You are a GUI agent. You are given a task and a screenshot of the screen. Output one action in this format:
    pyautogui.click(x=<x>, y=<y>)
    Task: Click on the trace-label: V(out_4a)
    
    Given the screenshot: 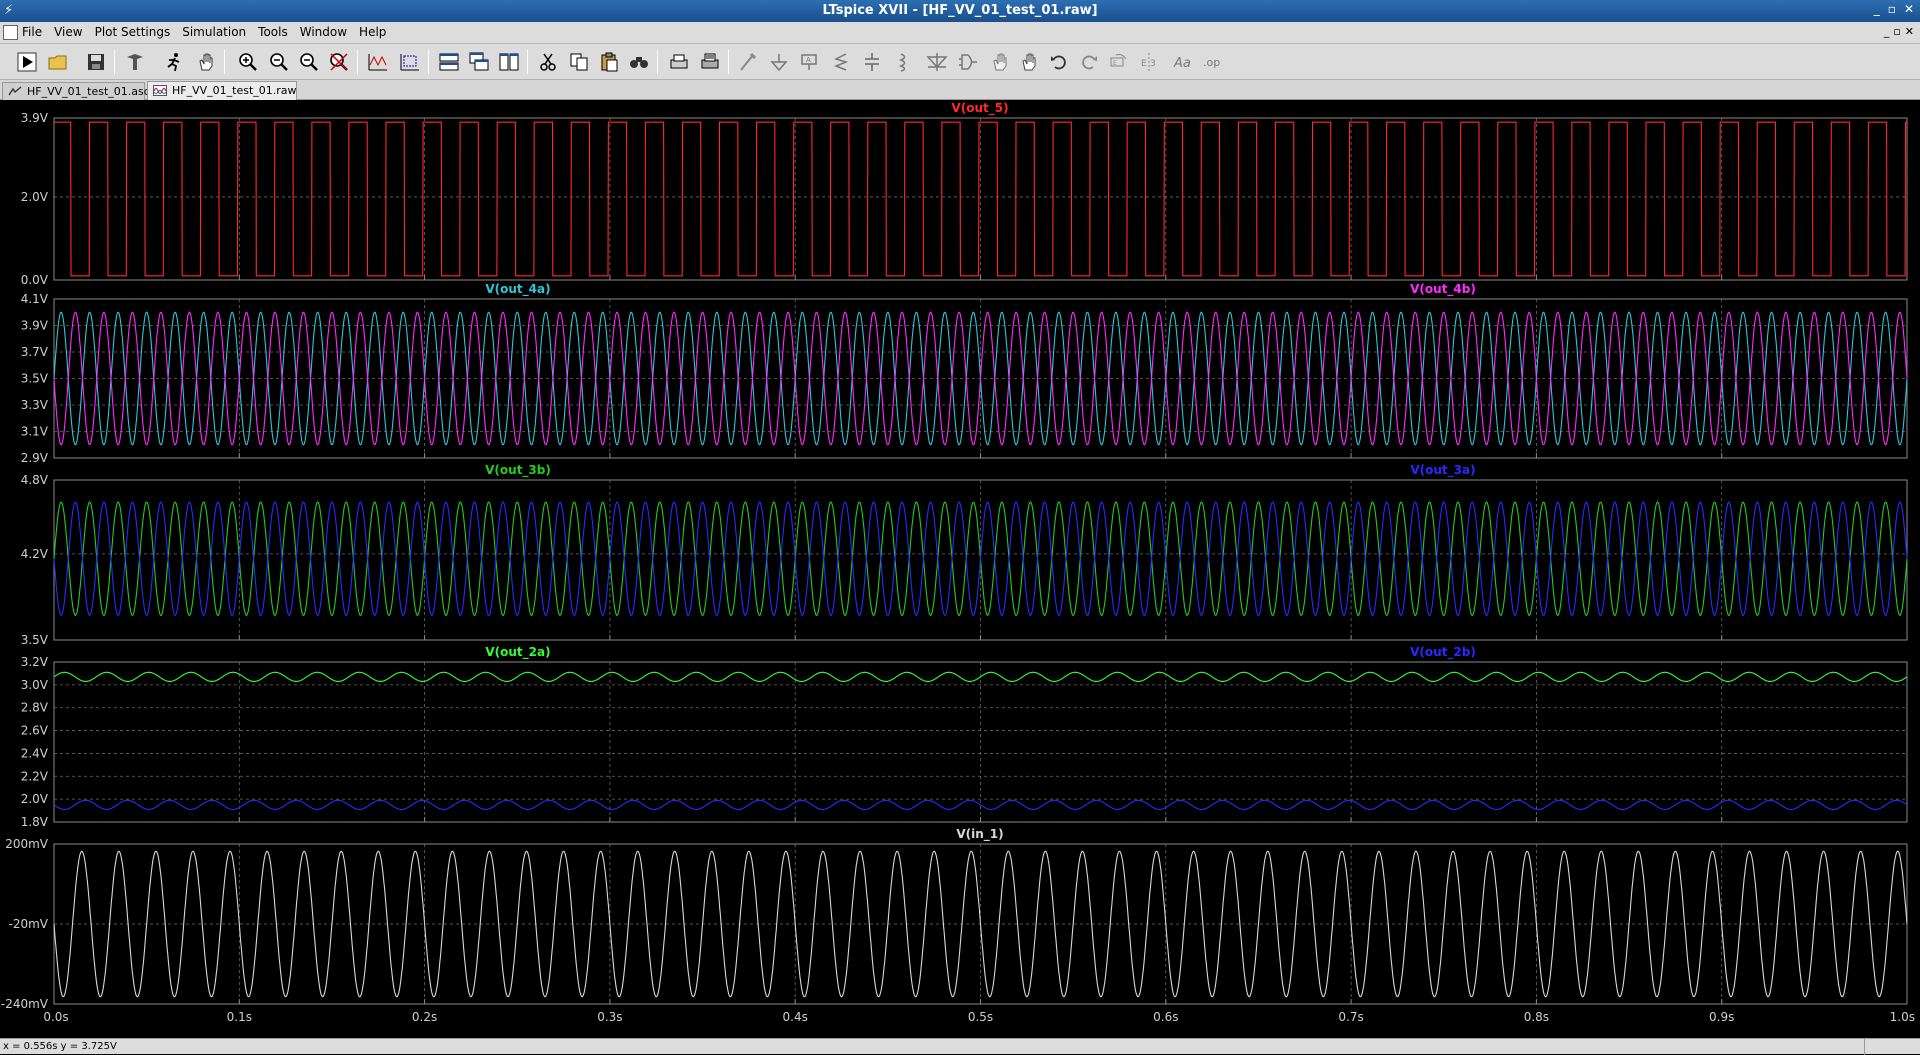 What is the action you would take?
    pyautogui.click(x=517, y=289)
    